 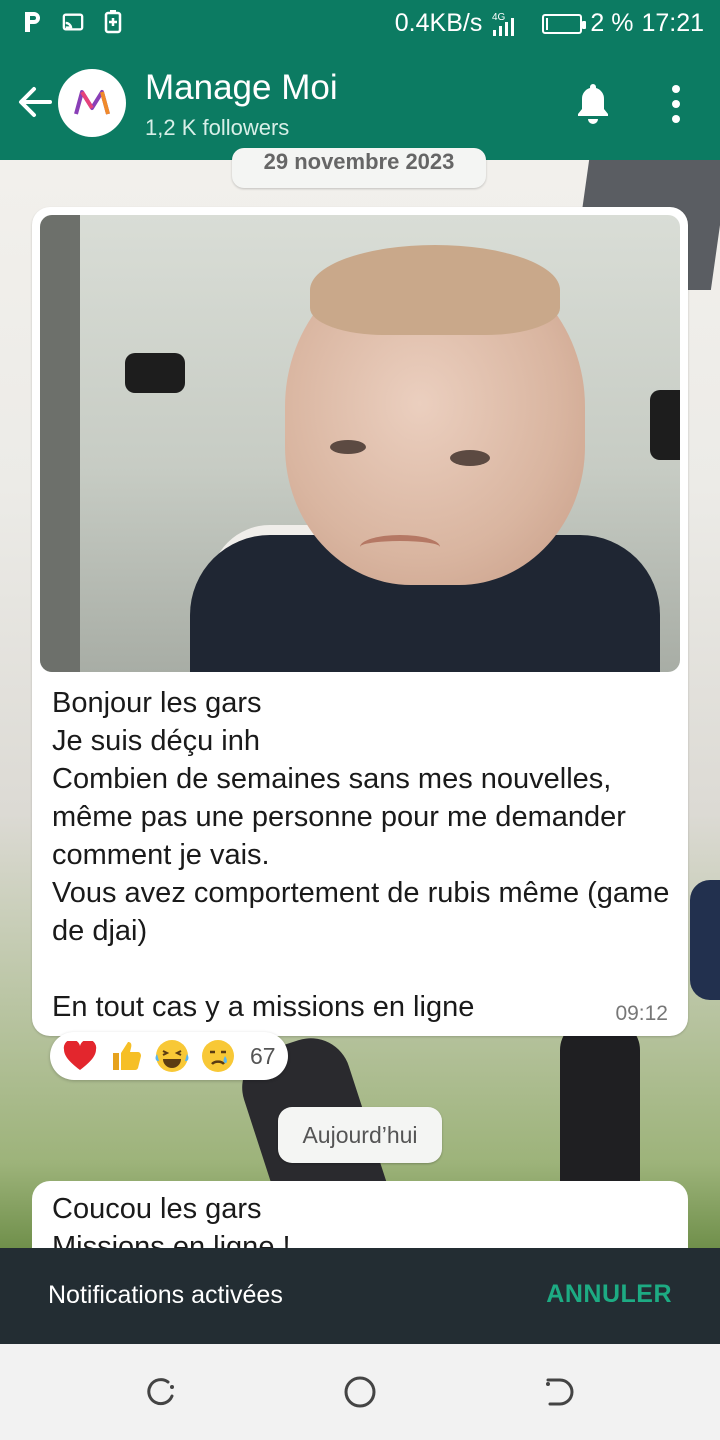 I want to click on home-icon, so click(x=360, y=1392).